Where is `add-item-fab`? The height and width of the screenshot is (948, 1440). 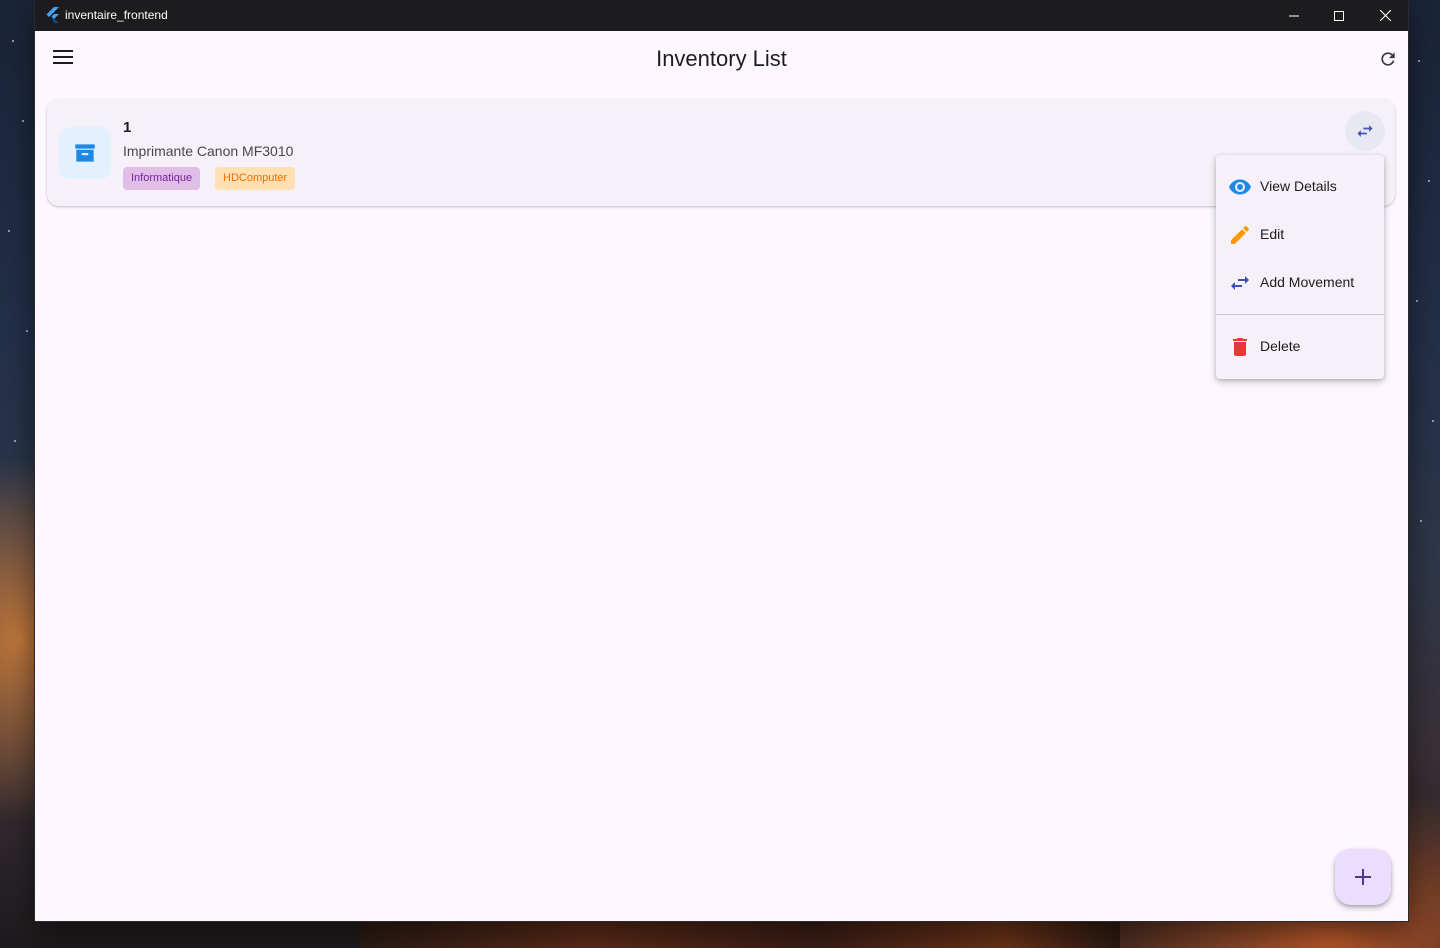 add-item-fab is located at coordinates (1363, 877).